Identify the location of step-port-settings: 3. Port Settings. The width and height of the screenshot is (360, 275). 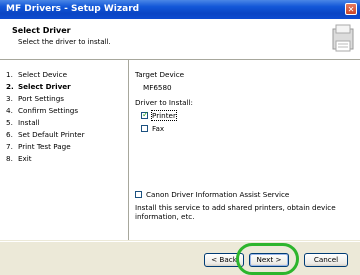
(35, 98).